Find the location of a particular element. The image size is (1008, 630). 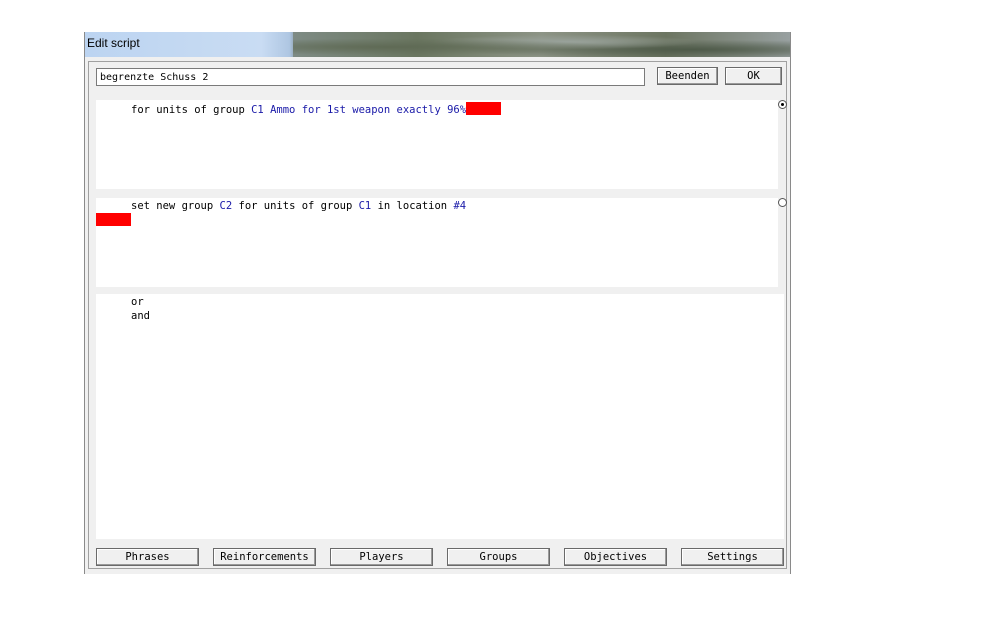

condition-text-1: for units of group is located at coordinates (191, 110).